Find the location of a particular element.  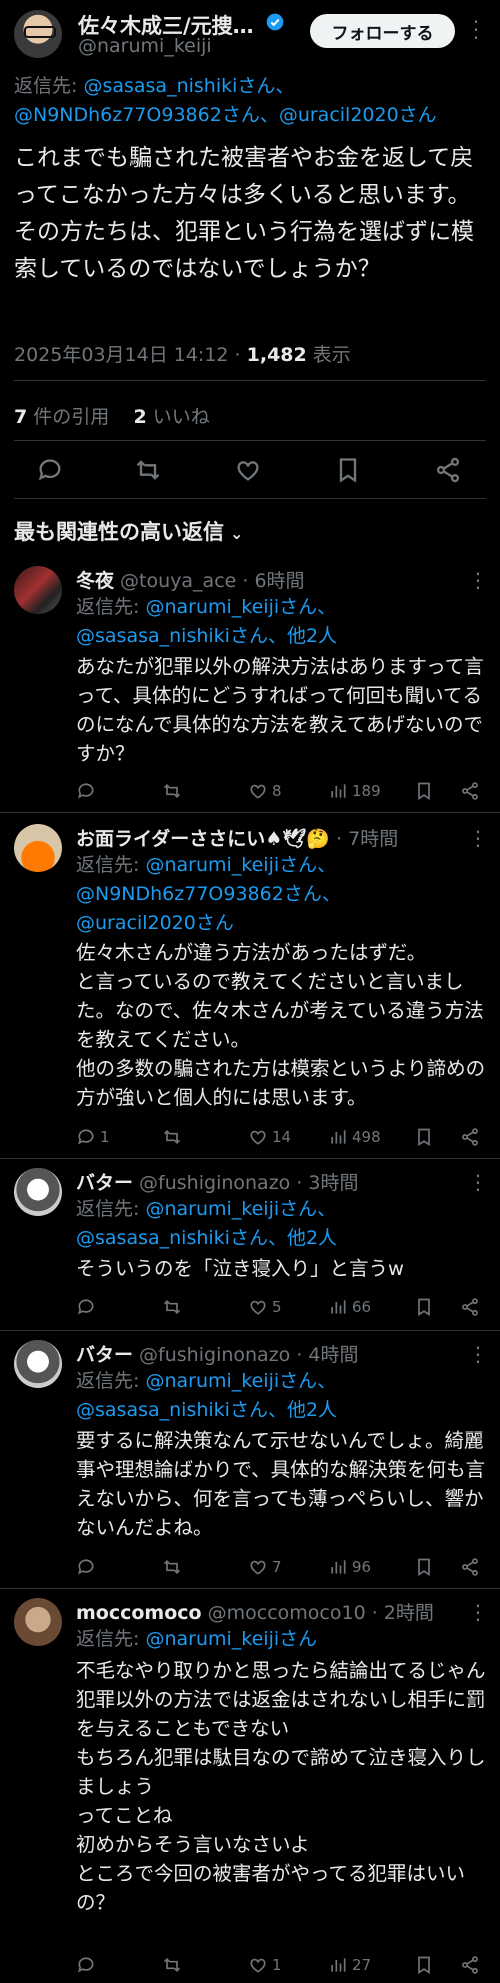

reply-handle-time: @fushiginonazo · 3時間 is located at coordinates (245, 1183).